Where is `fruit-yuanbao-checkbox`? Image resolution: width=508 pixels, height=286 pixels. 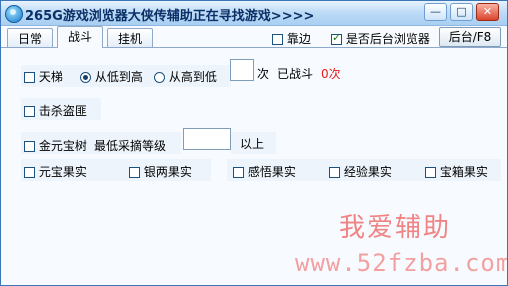 fruit-yuanbao-checkbox is located at coordinates (29, 172).